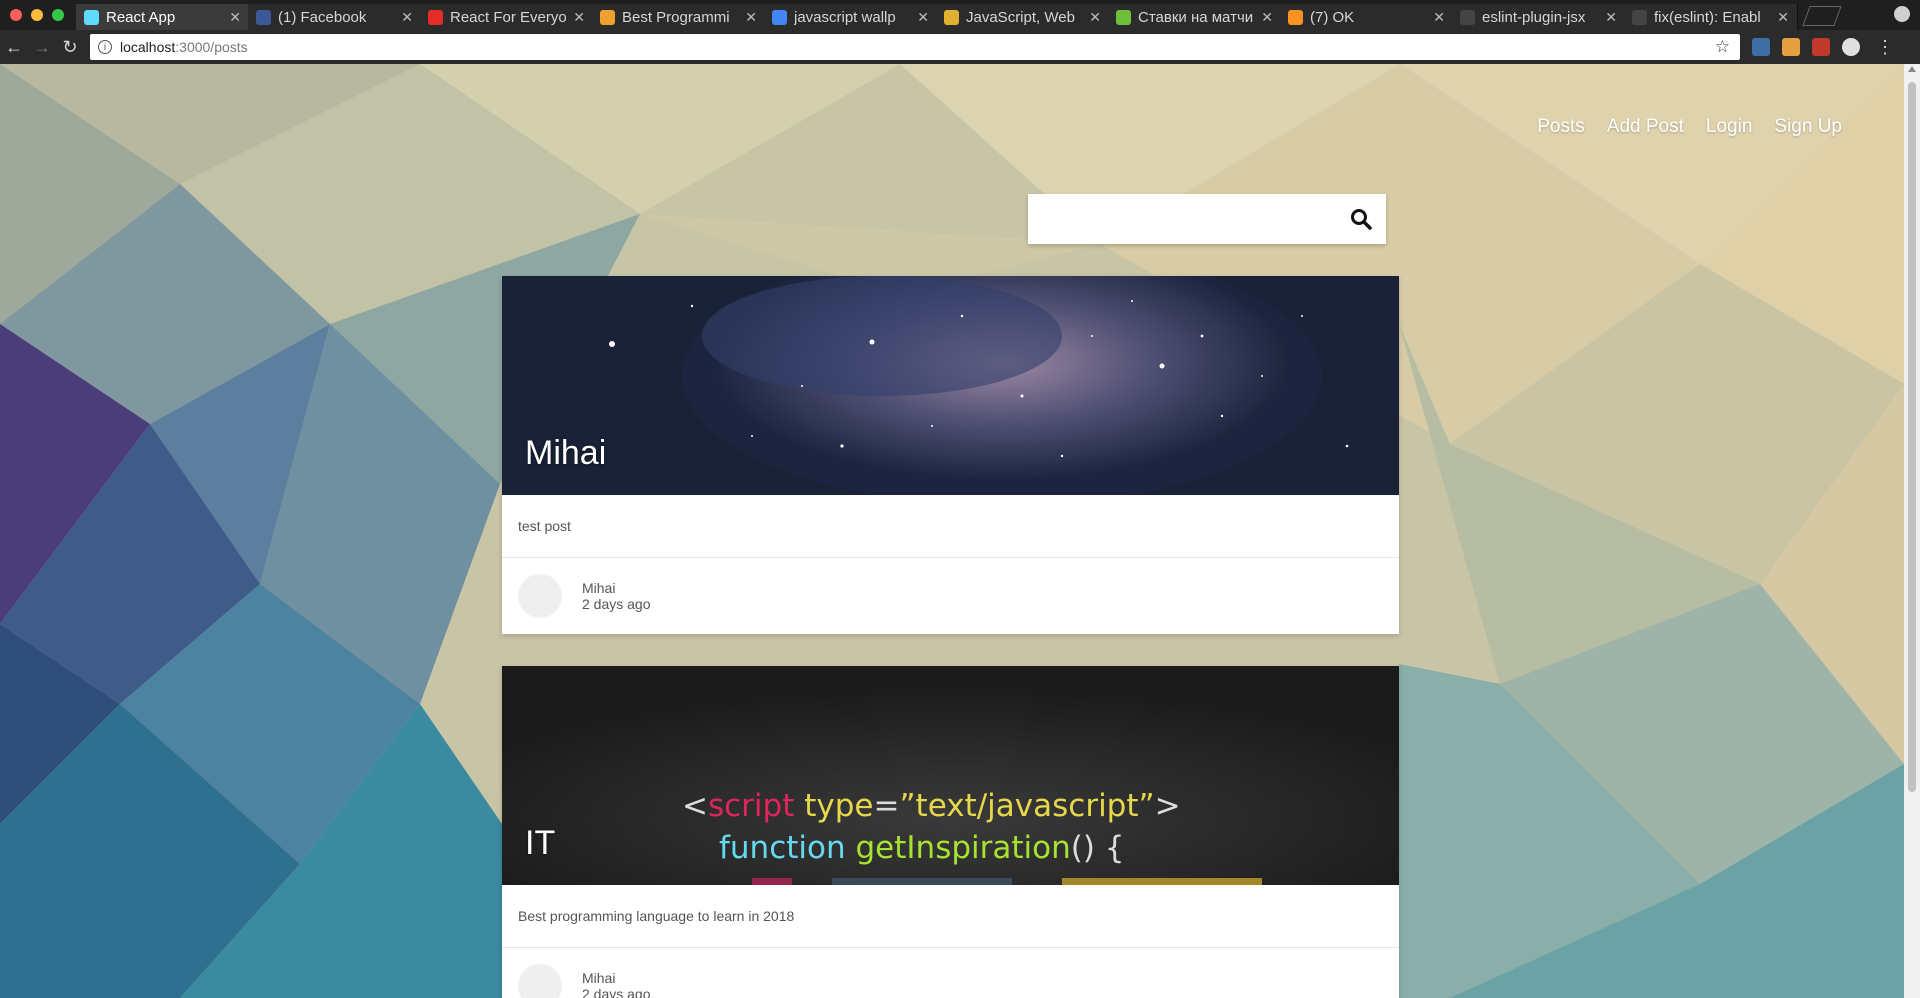 The height and width of the screenshot is (998, 1920). Describe the element at coordinates (951, 17) in the screenshot. I see `w-icon` at that location.